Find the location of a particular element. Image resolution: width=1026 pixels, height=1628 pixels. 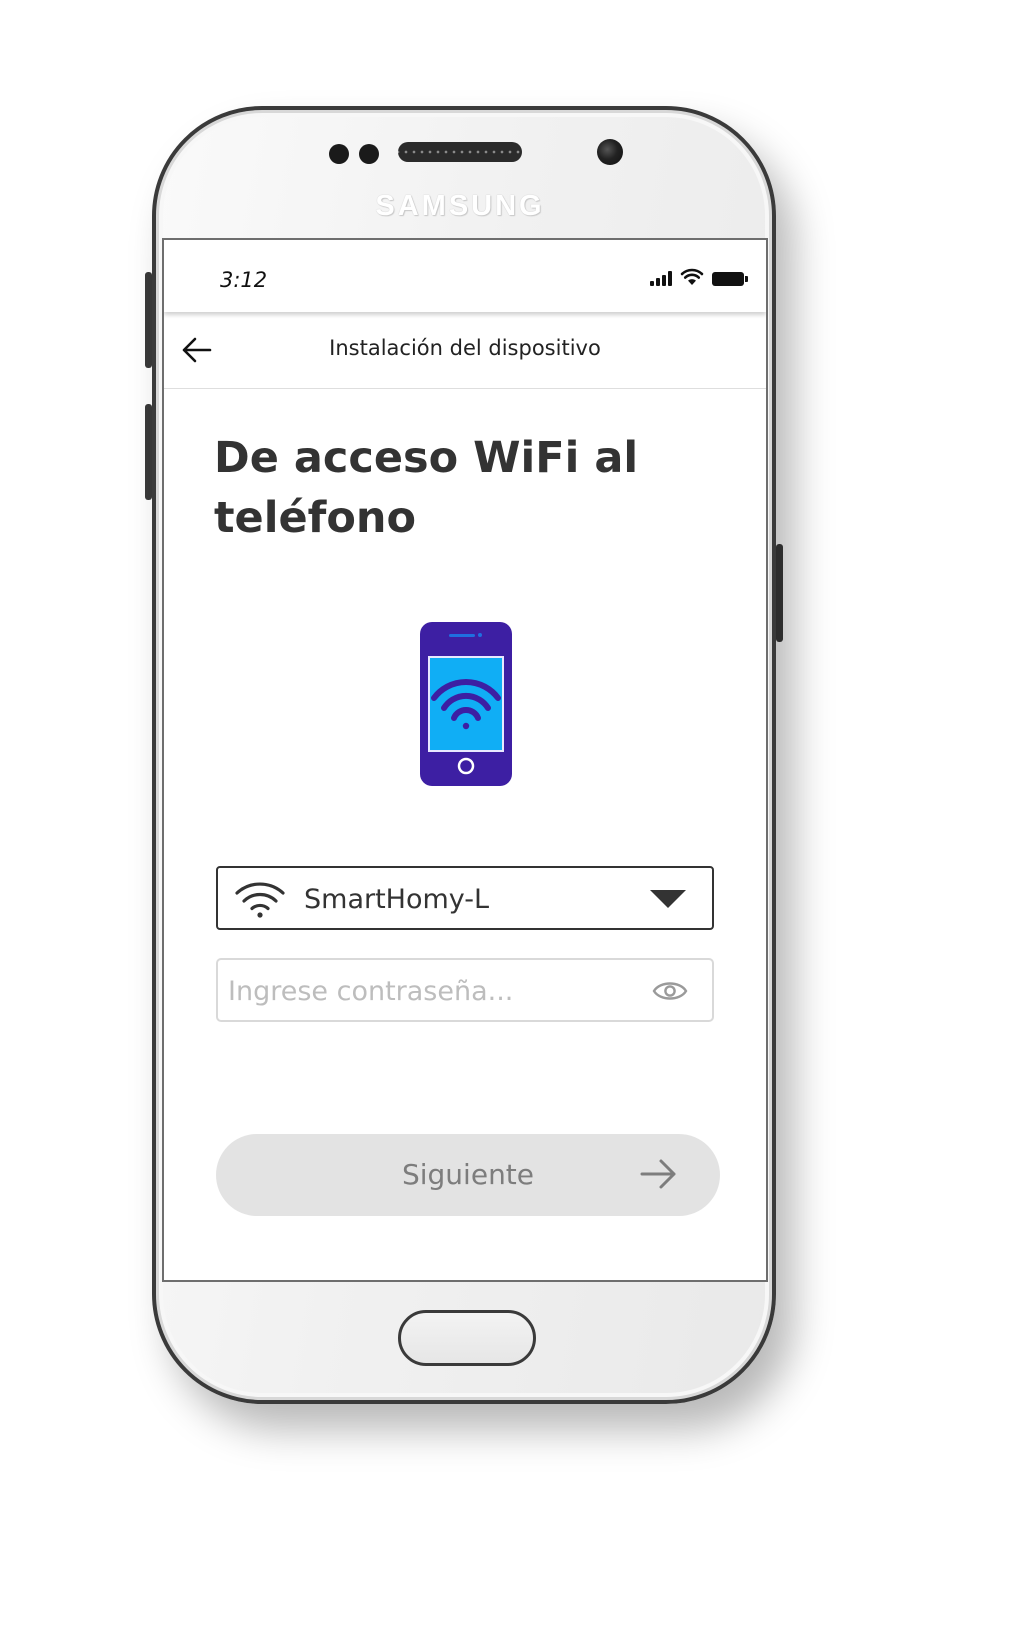

password-field is located at coordinates (465, 990).